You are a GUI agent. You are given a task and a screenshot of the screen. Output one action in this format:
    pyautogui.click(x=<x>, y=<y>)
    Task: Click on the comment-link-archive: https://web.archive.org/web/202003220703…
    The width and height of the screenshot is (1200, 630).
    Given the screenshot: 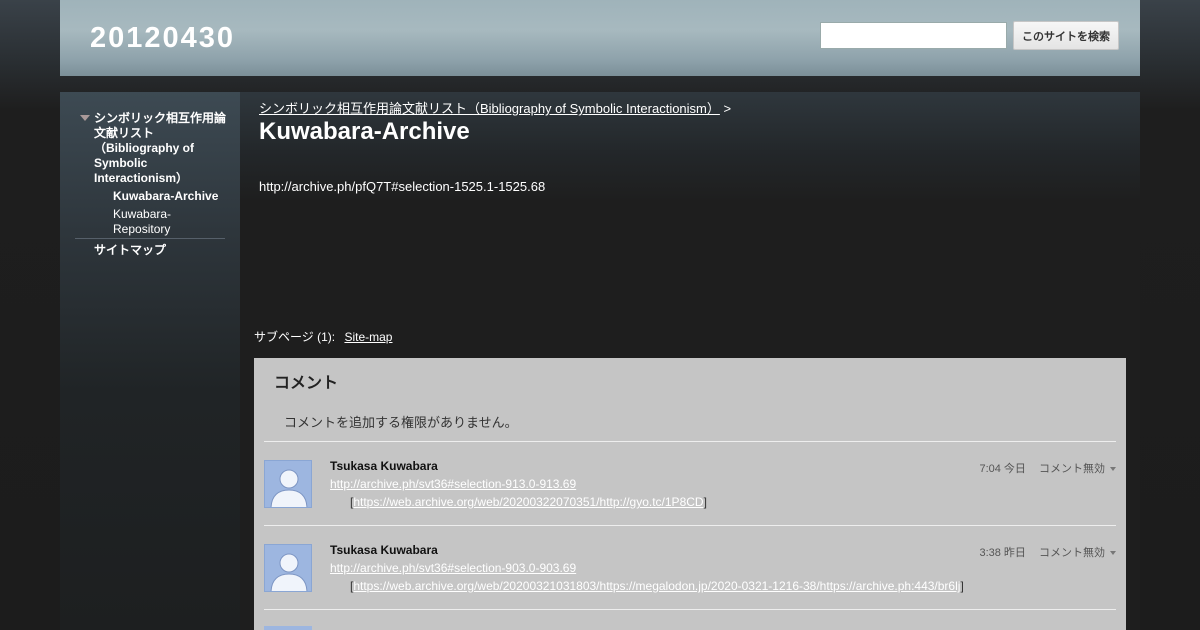 What is the action you would take?
    pyautogui.click(x=528, y=502)
    